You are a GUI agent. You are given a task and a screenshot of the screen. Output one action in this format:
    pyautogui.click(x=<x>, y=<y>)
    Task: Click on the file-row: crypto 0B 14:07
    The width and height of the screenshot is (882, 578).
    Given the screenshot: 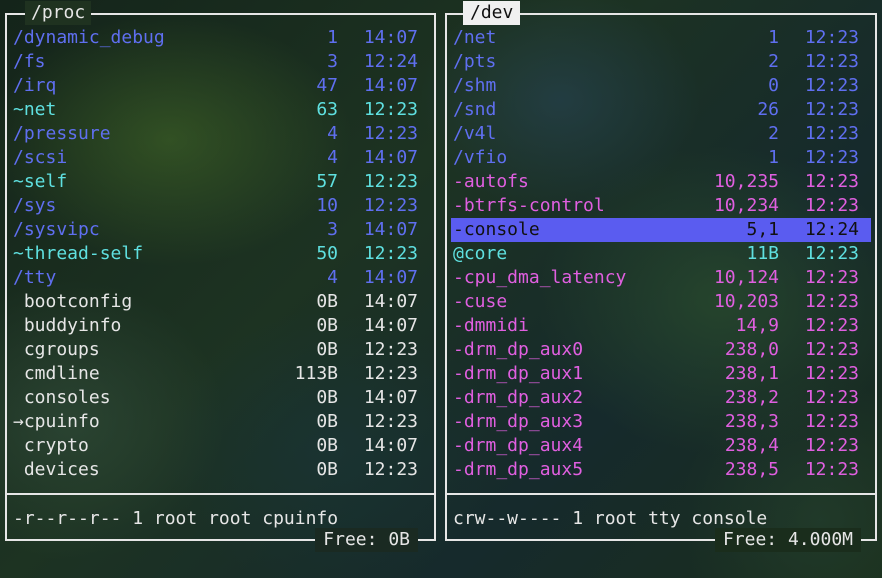 What is the action you would take?
    pyautogui.click(x=220, y=446)
    